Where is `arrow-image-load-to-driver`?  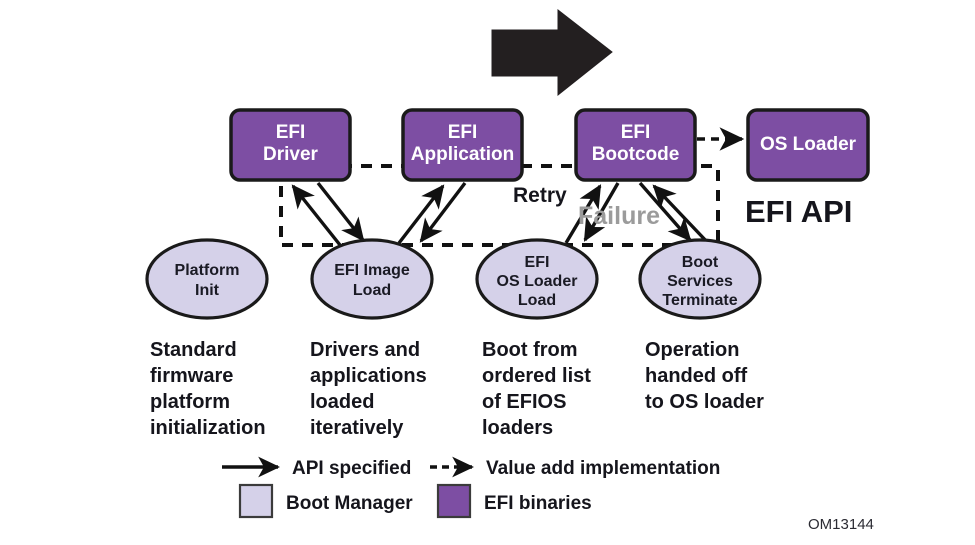 arrow-image-load-to-driver is located at coordinates (316, 215).